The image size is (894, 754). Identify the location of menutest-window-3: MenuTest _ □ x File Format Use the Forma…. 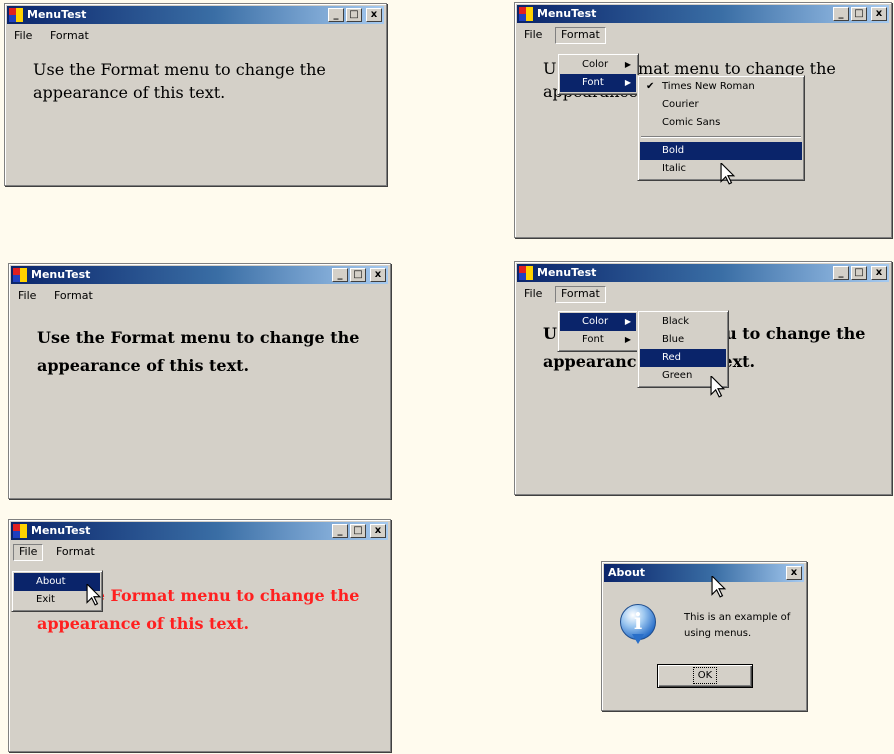
(199, 381).